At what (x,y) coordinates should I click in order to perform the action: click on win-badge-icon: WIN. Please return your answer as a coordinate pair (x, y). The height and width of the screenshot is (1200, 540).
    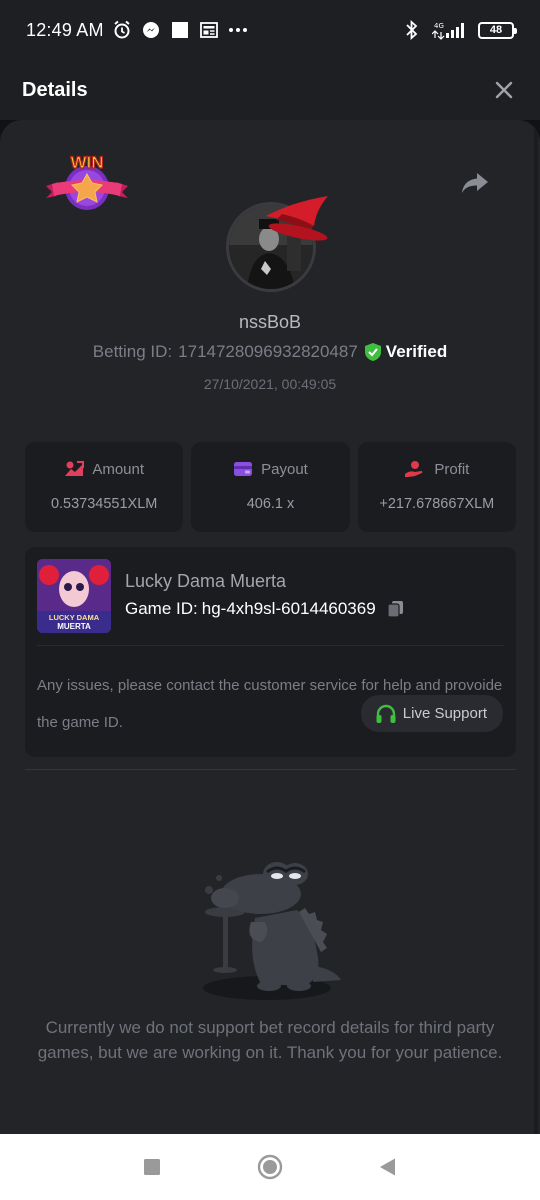
    Looking at the image, I should click on (87, 181).